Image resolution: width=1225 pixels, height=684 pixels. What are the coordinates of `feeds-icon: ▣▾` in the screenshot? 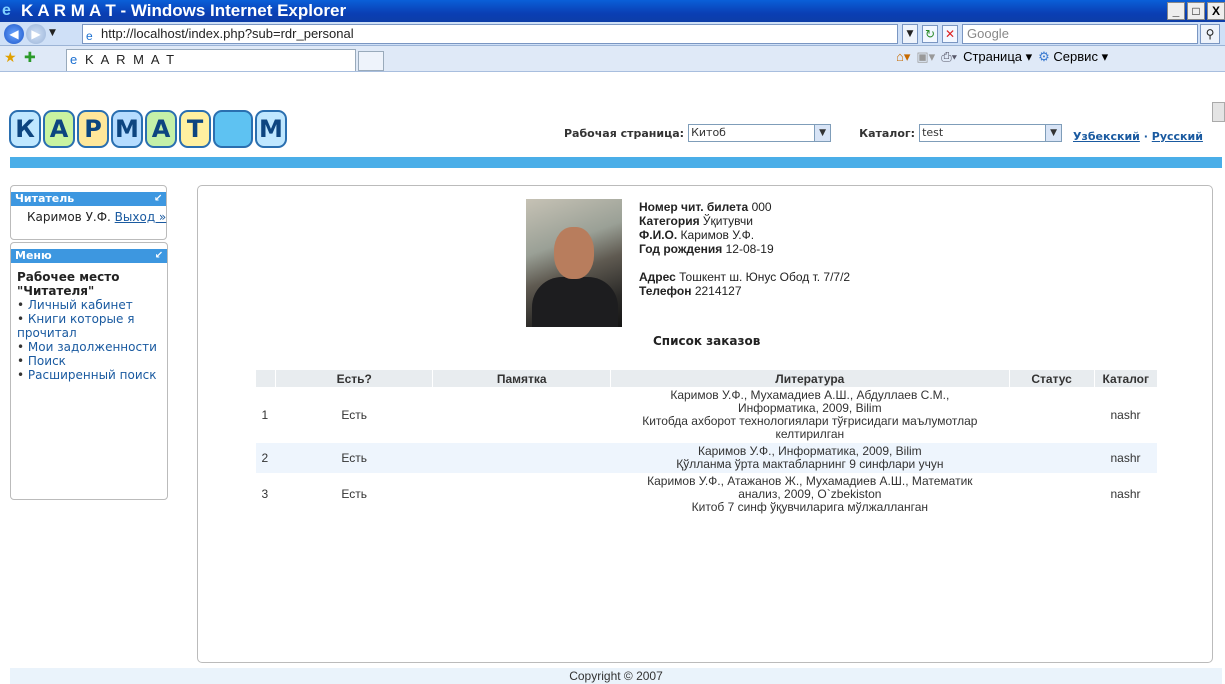 It's located at (925, 57).